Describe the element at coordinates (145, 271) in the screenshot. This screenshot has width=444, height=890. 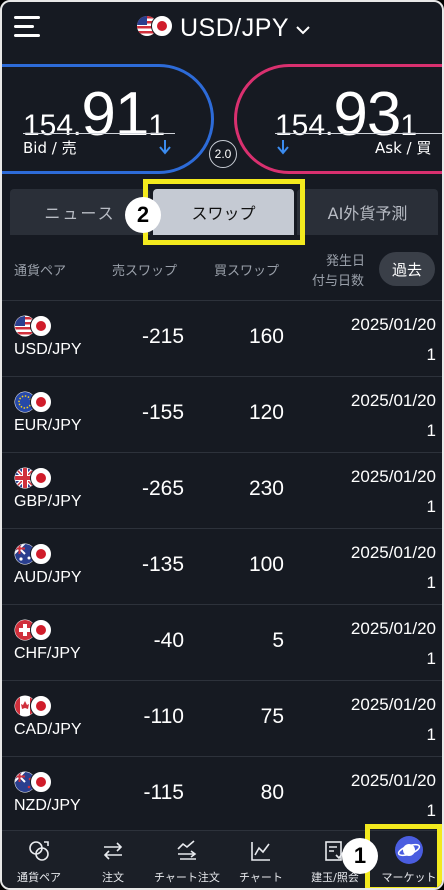
I see `header-sell-swap: 売スワップ` at that location.